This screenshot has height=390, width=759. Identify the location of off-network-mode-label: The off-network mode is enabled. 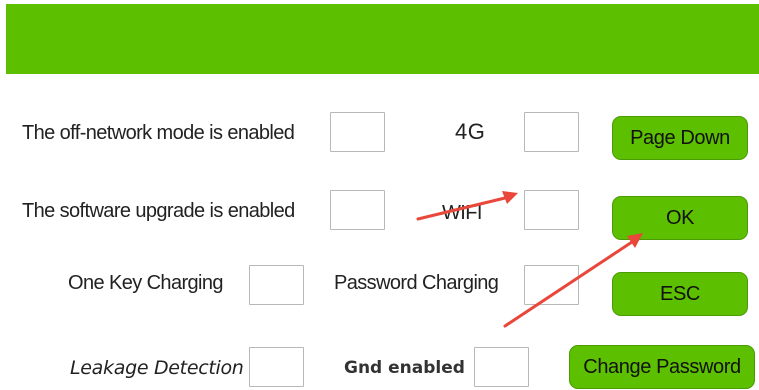
(158, 133).